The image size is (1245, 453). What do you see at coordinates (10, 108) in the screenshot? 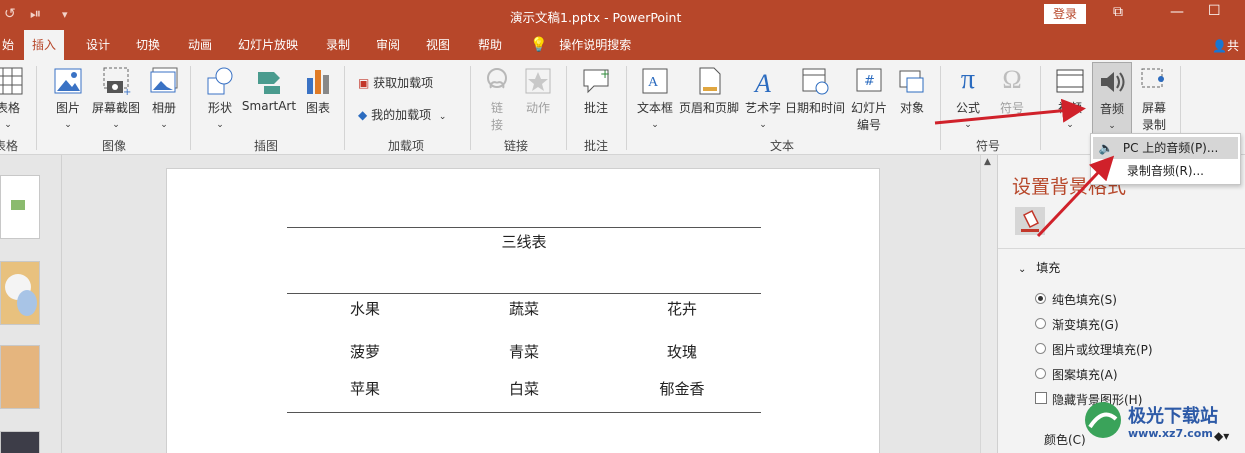
I see `table-label: 表格` at bounding box center [10, 108].